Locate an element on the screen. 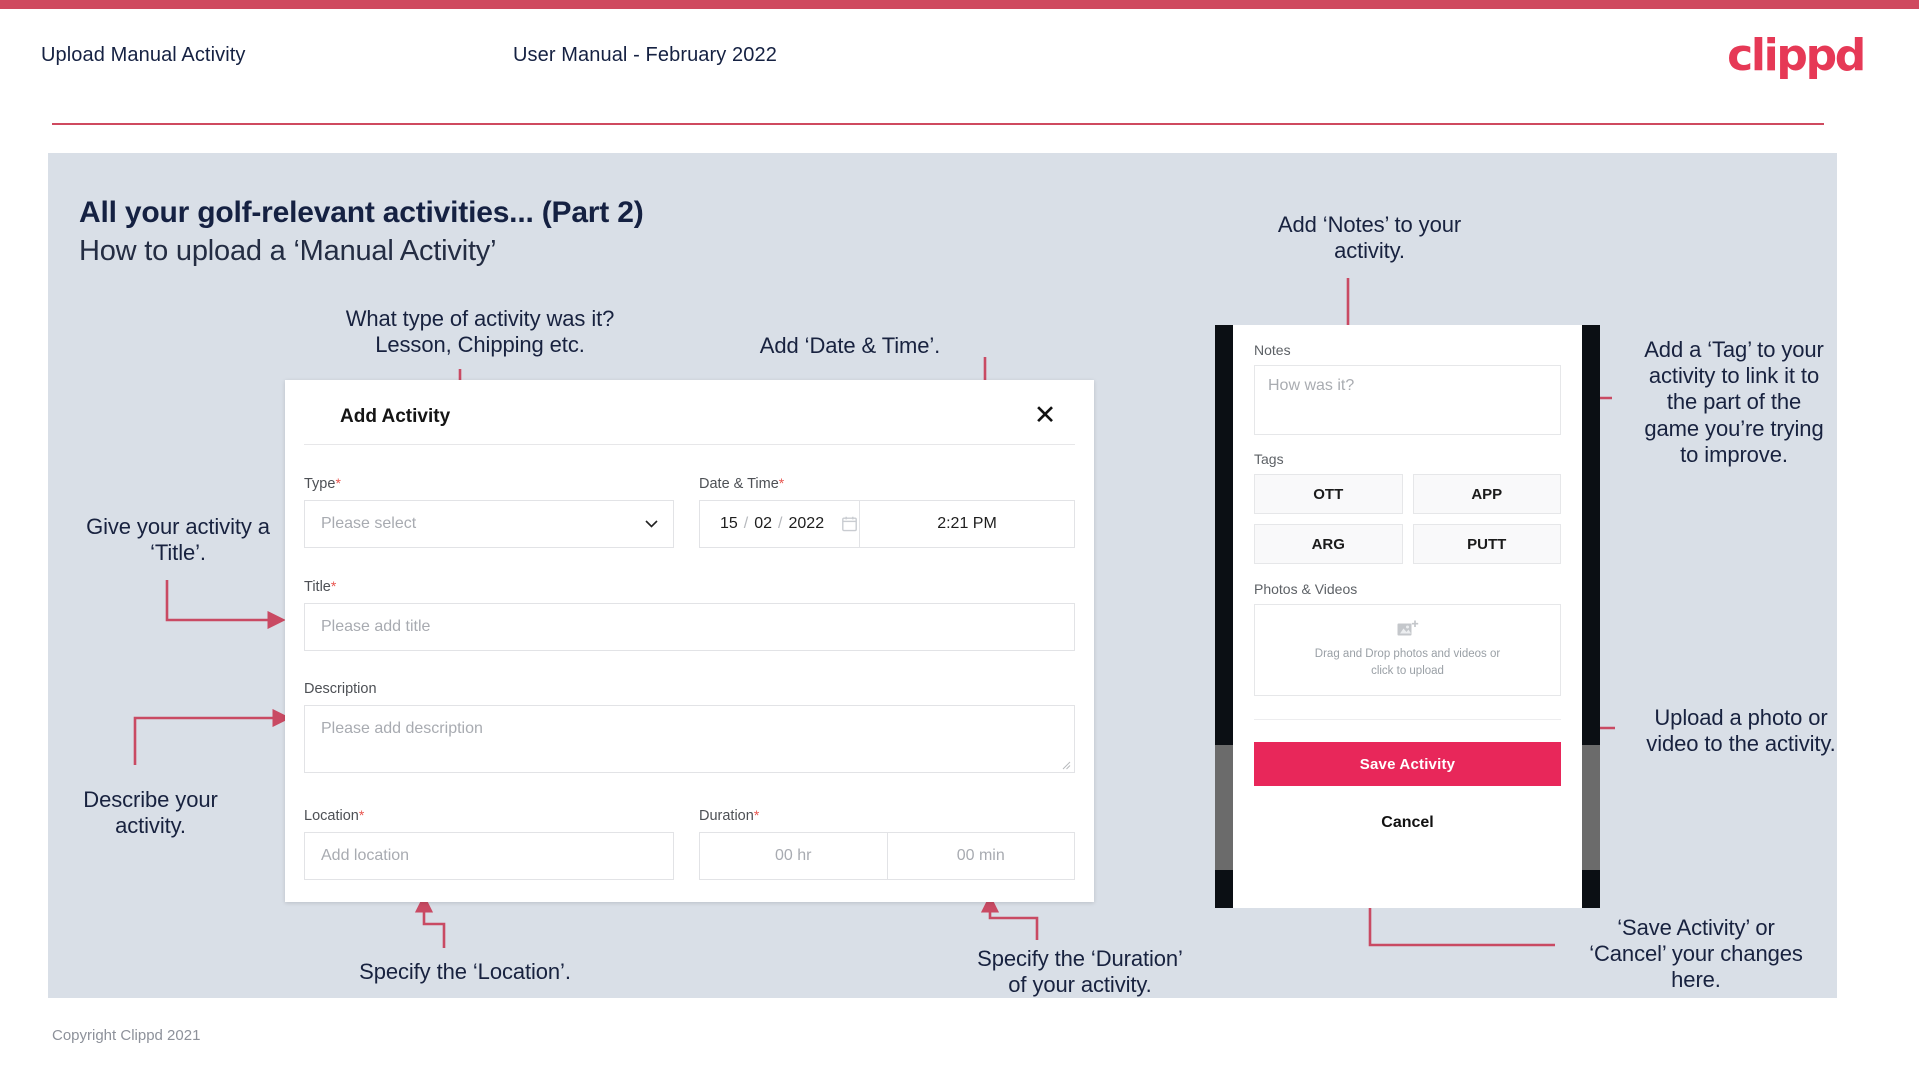 Image resolution: width=1919 pixels, height=1079 pixels. clippd-logo: clippd is located at coordinates (1796, 55).